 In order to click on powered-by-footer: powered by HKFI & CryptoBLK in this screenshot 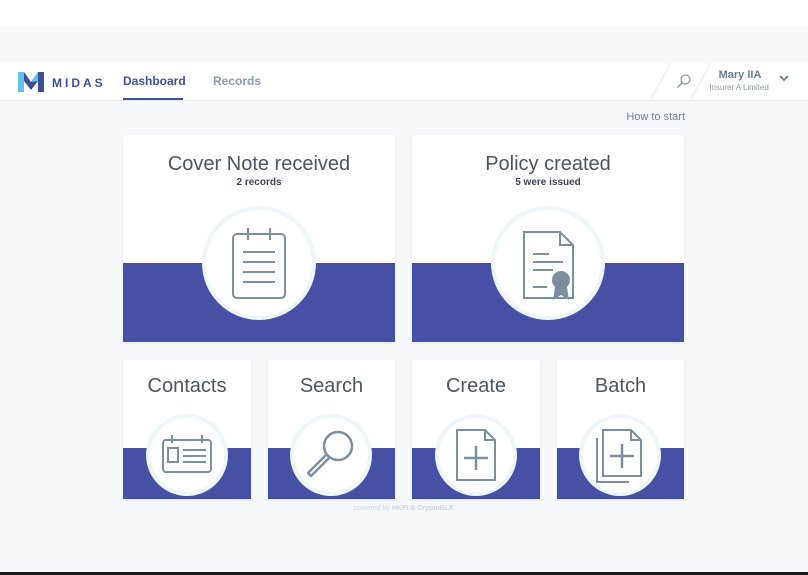, I will do `click(404, 508)`.